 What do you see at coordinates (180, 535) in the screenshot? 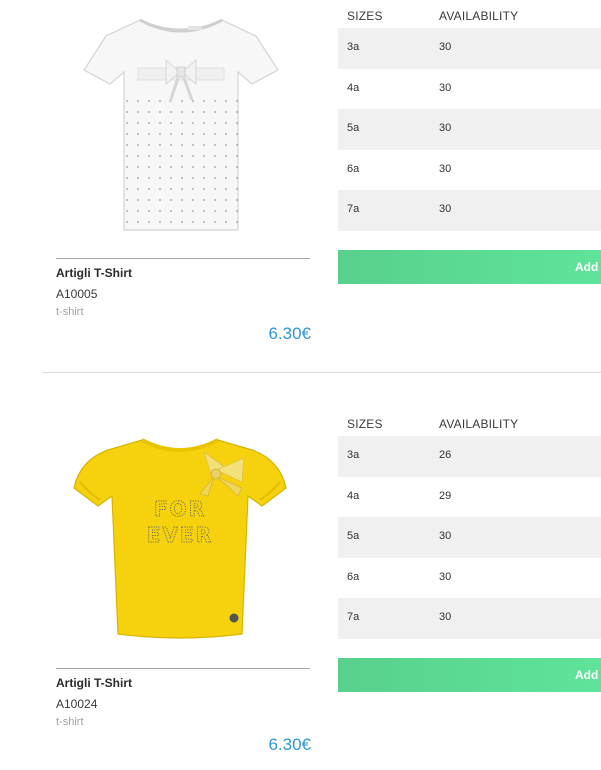
I see `svg-text: EVER` at bounding box center [180, 535].